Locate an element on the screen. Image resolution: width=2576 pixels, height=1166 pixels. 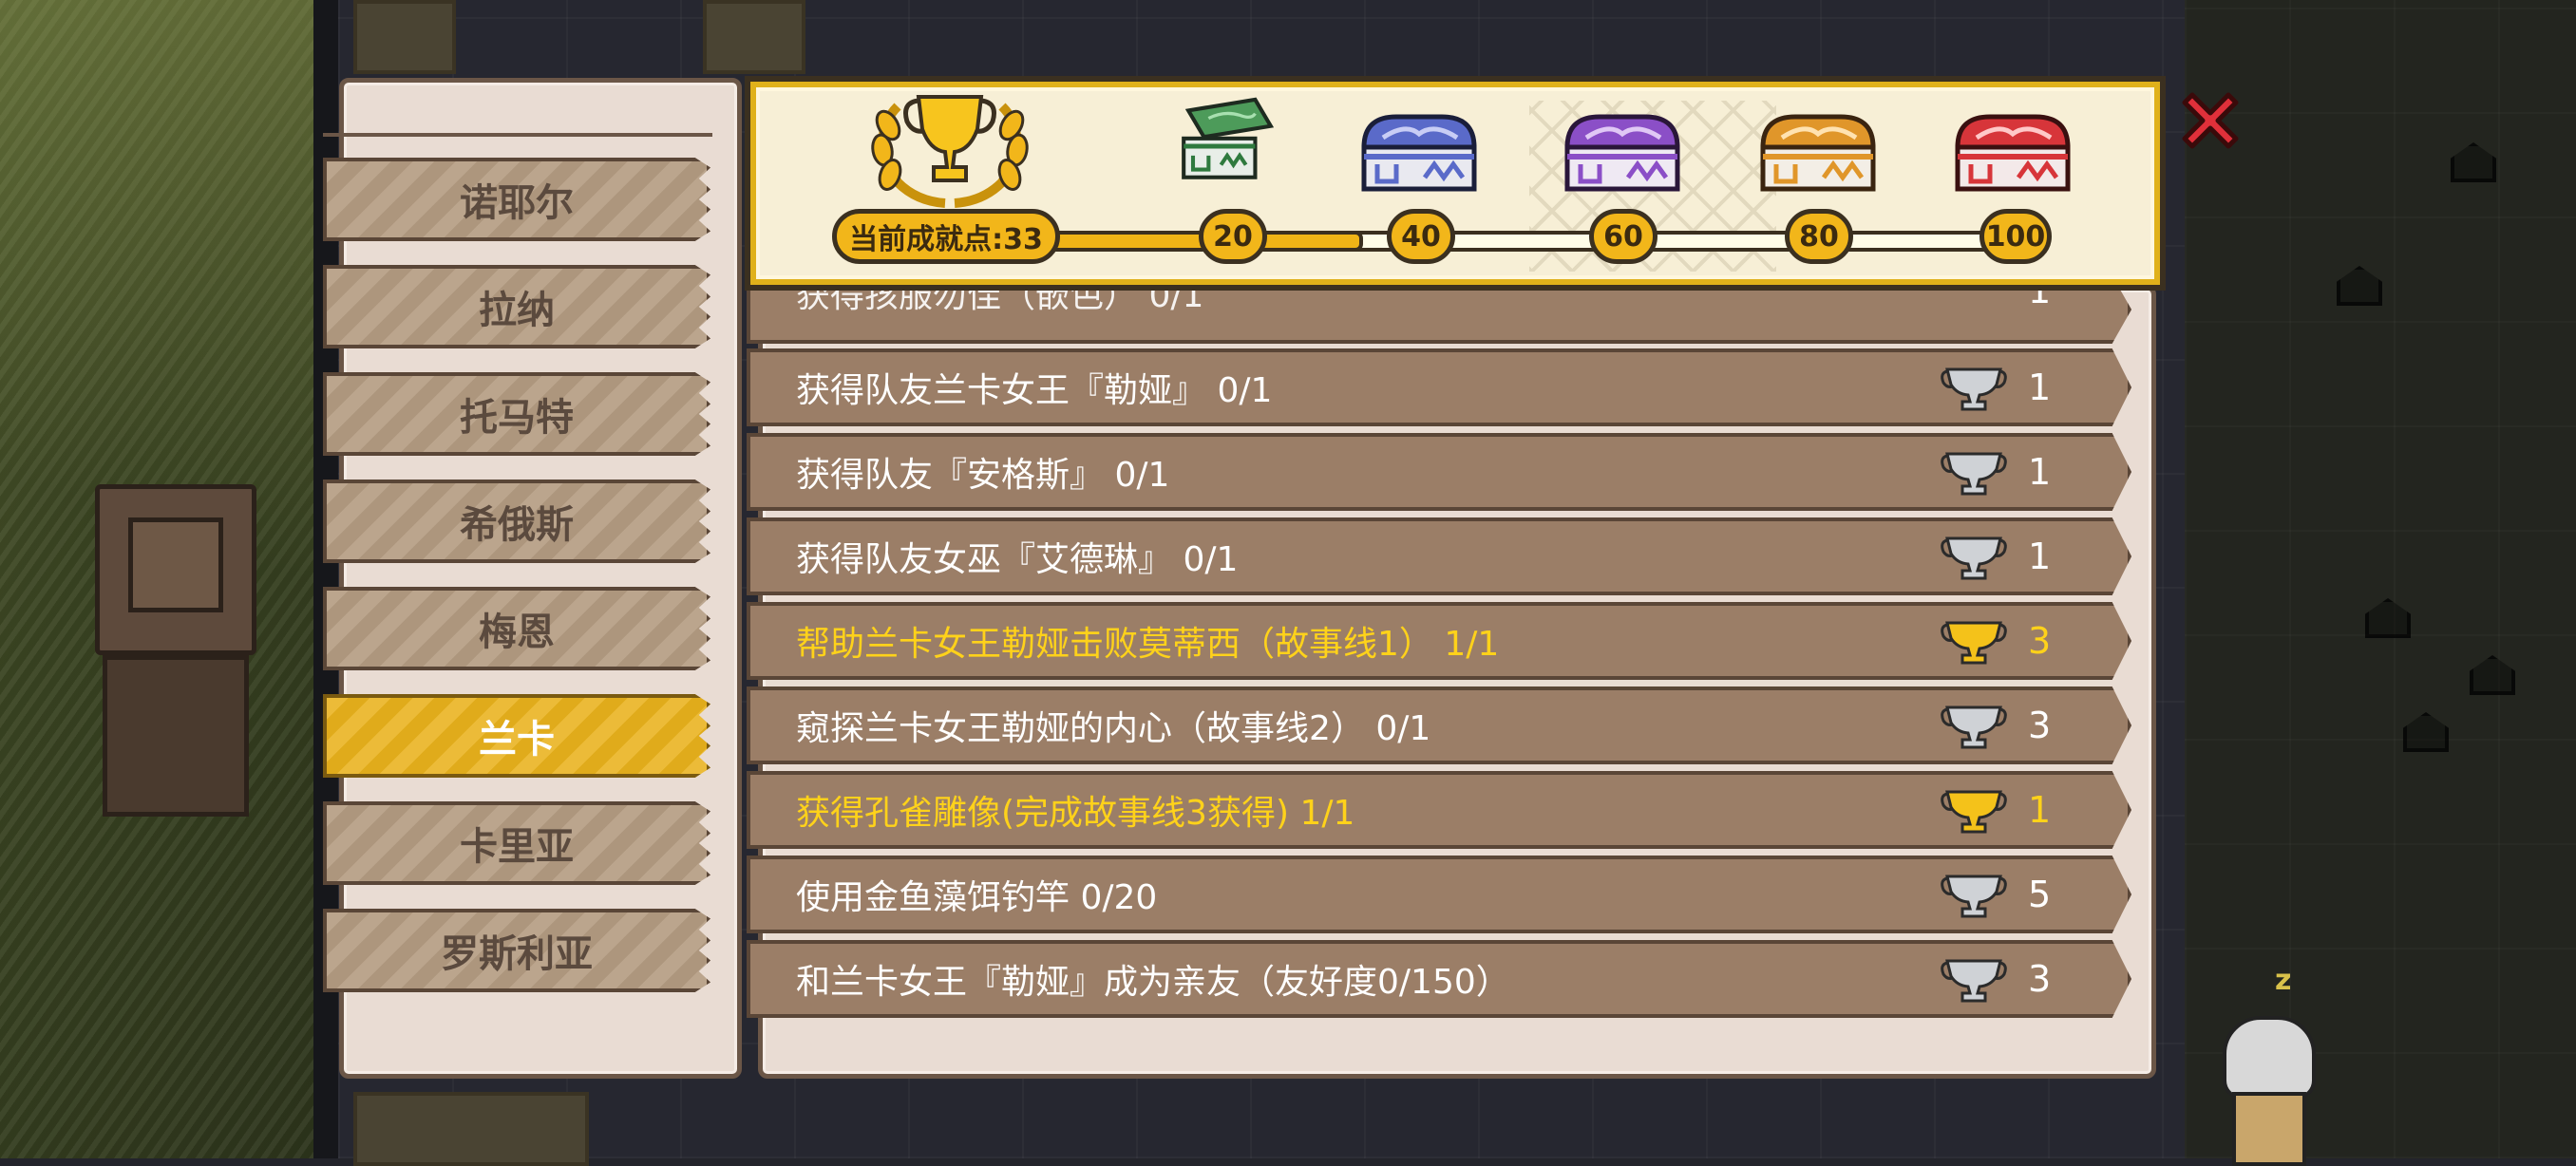
achievement-row: 获得队友兰卡女王『勒娅』 0/1 1 is located at coordinates (1439, 387).